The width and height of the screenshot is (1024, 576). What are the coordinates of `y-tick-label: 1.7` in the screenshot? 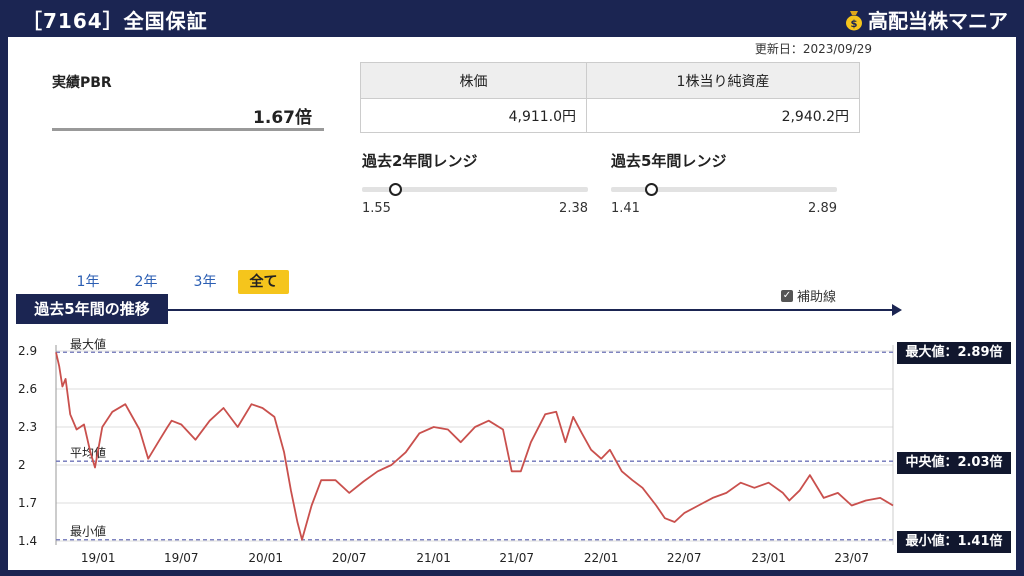 It's located at (27, 503).